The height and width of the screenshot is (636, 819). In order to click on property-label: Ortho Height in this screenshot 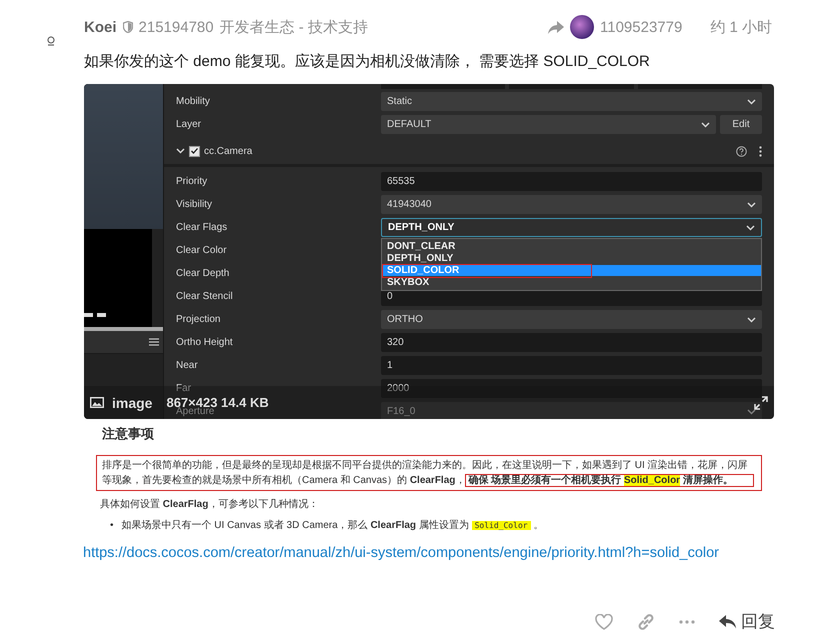, I will do `click(205, 342)`.